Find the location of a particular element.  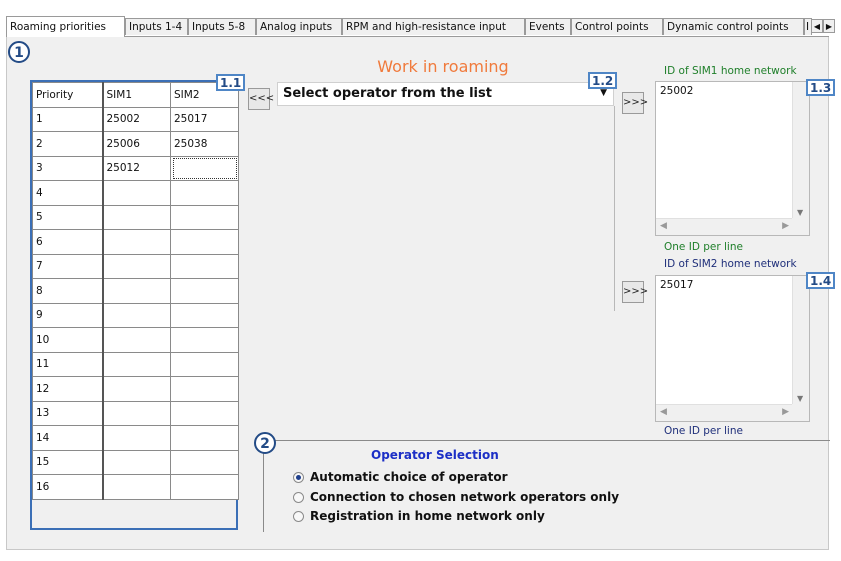

table-row: 10 is located at coordinates (135, 340).